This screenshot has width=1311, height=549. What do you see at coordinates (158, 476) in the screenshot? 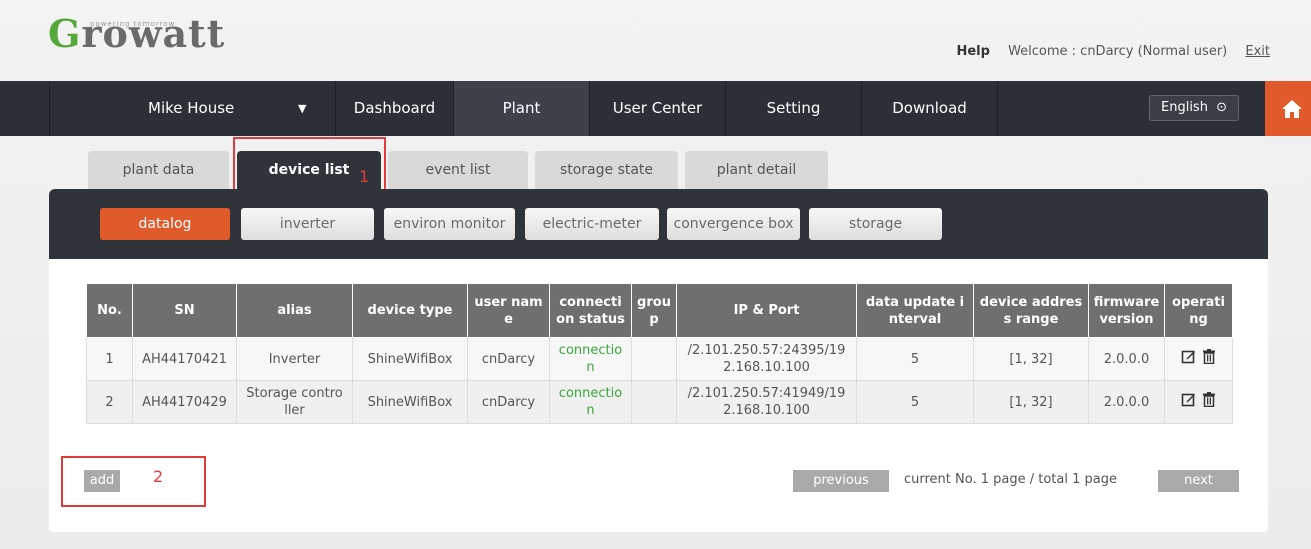
I see `annotation-number-2: 2` at bounding box center [158, 476].